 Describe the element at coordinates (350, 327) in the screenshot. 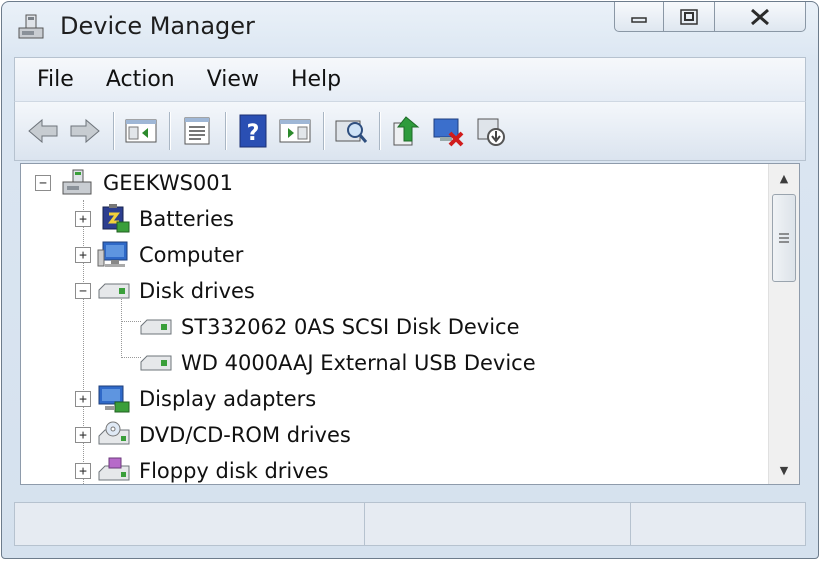

I see `tree-node-label: ST332062 0AS SCSI Disk Device` at that location.